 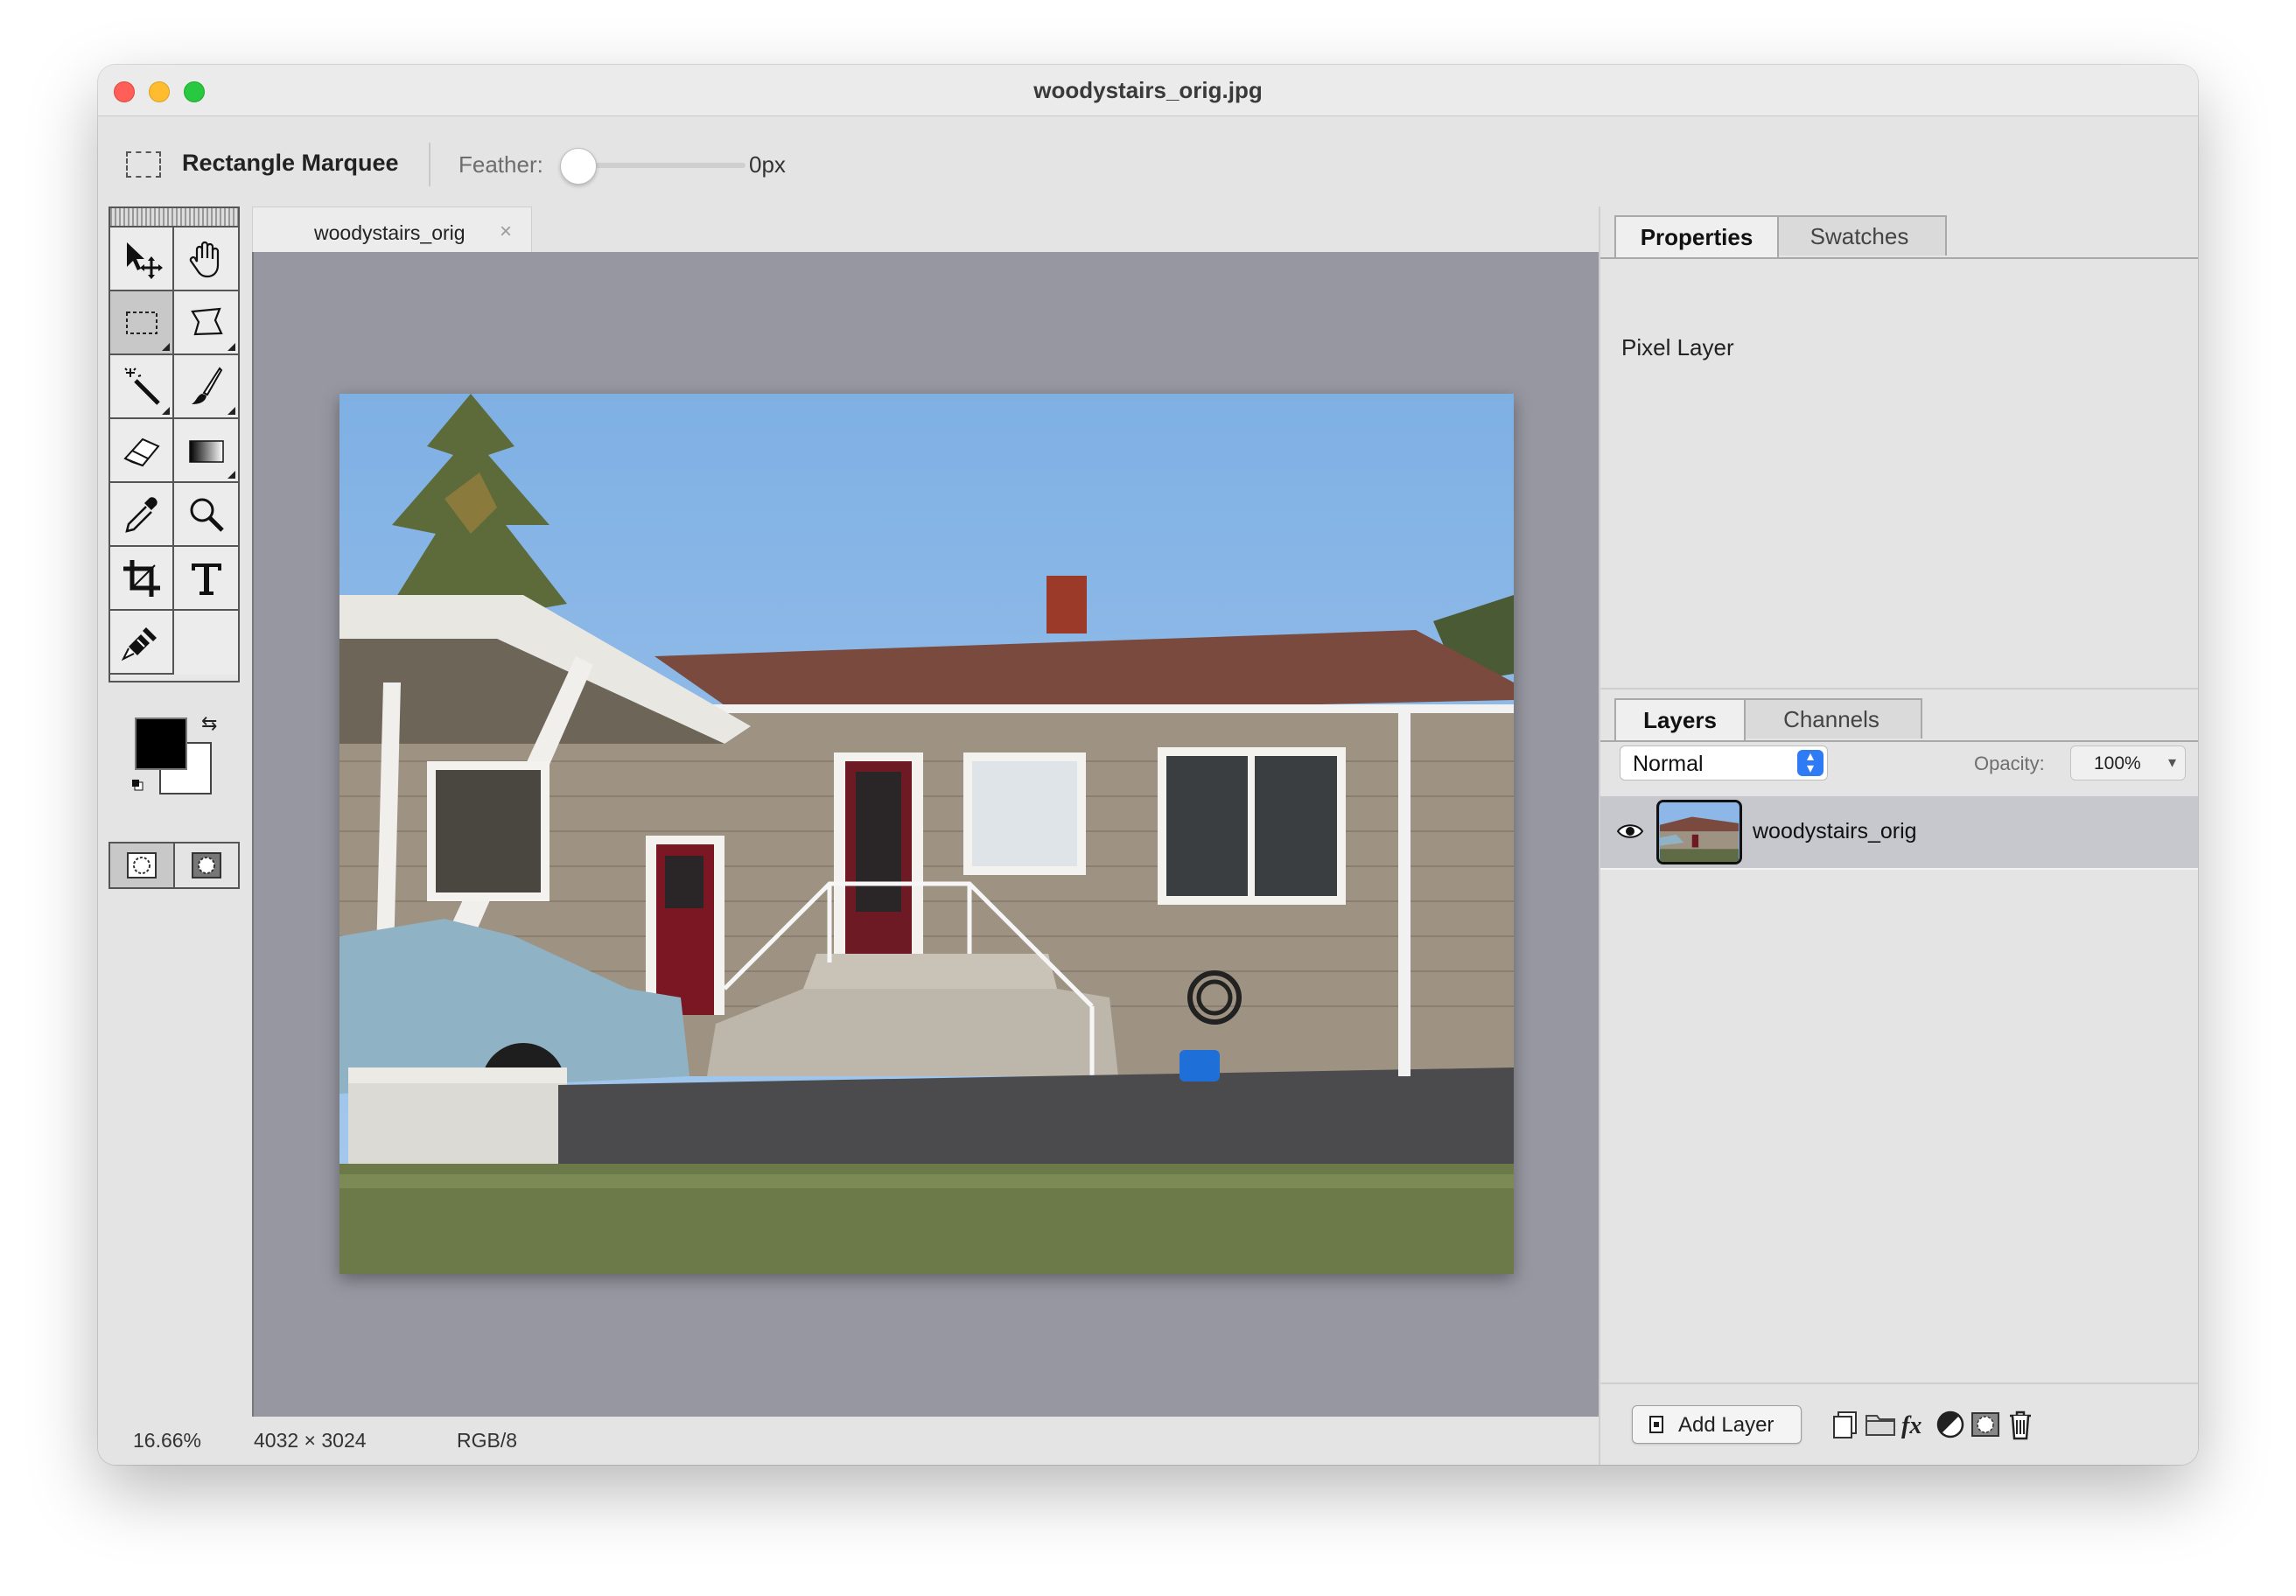 What do you see at coordinates (1696, 236) in the screenshot?
I see `tab-properties: Properties` at bounding box center [1696, 236].